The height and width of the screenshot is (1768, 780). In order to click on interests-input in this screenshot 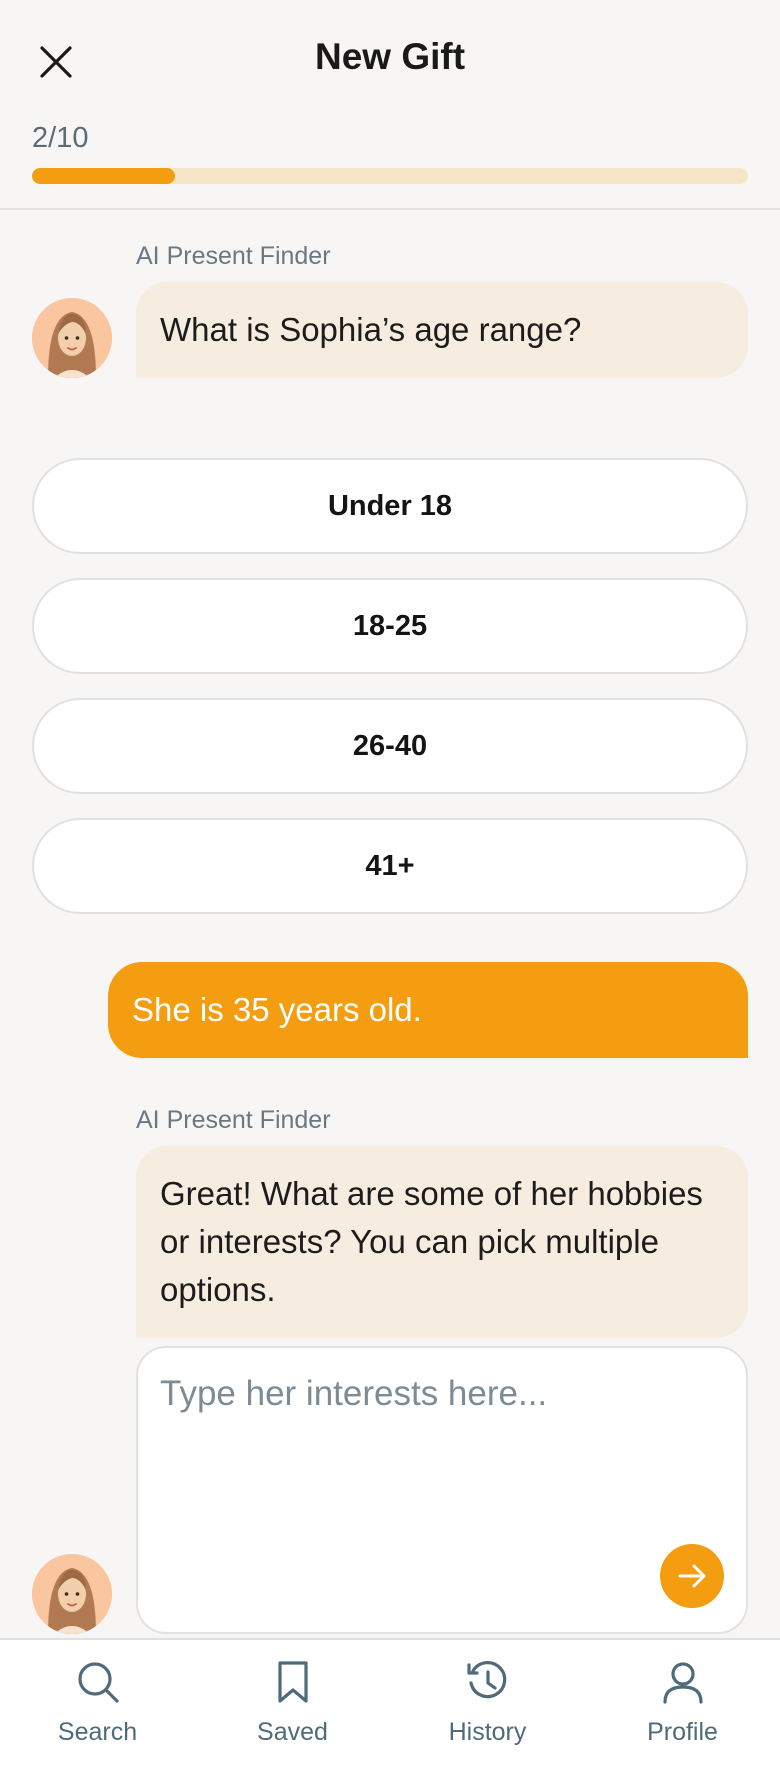, I will do `click(440, 1459)`.